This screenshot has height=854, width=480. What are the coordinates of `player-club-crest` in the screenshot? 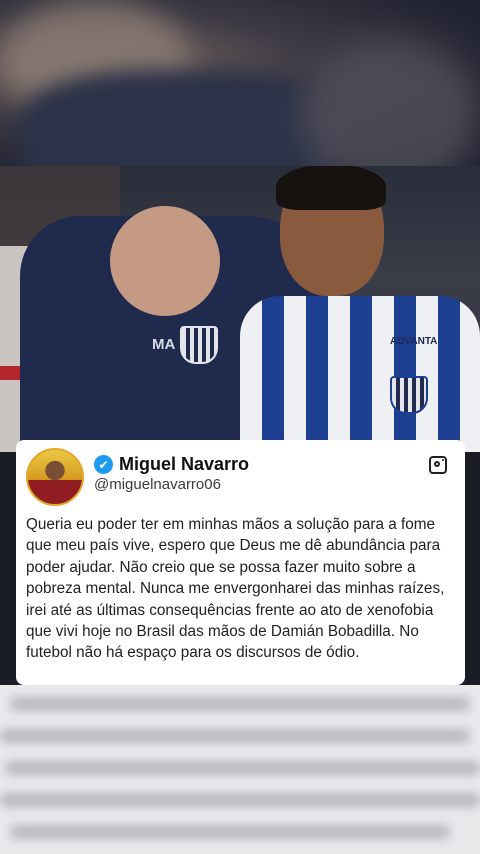 It's located at (409, 395).